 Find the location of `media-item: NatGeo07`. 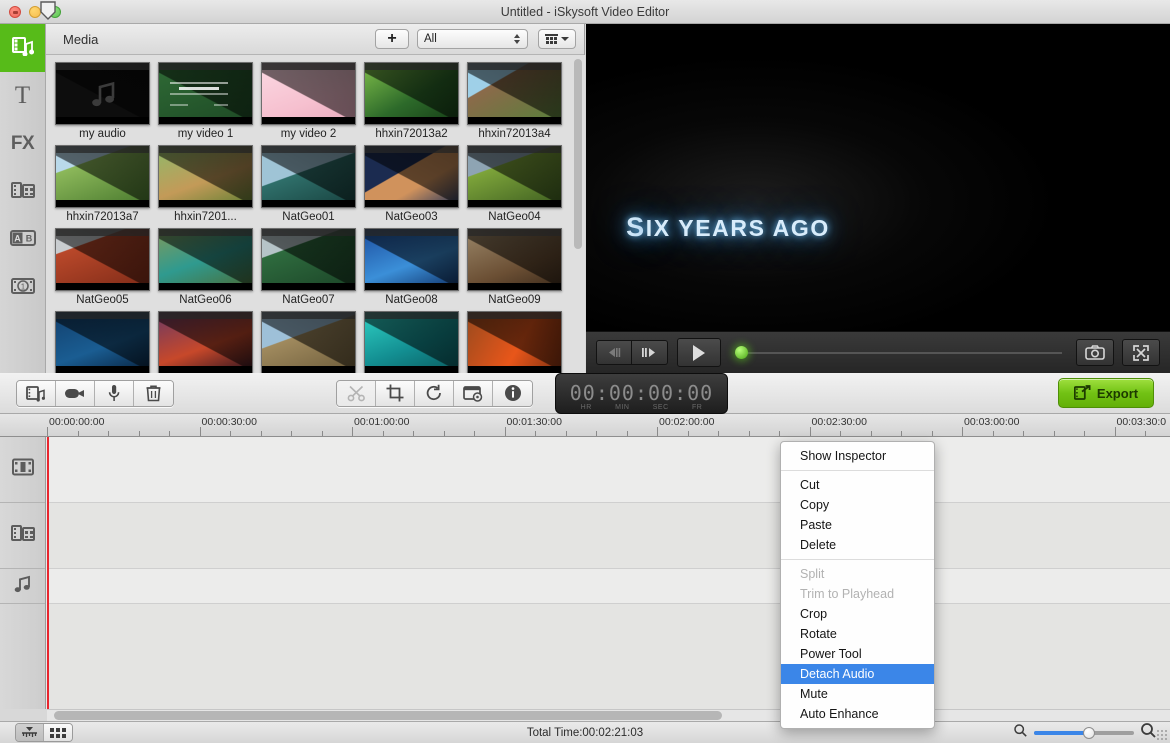

media-item: NatGeo07 is located at coordinates (312, 267).